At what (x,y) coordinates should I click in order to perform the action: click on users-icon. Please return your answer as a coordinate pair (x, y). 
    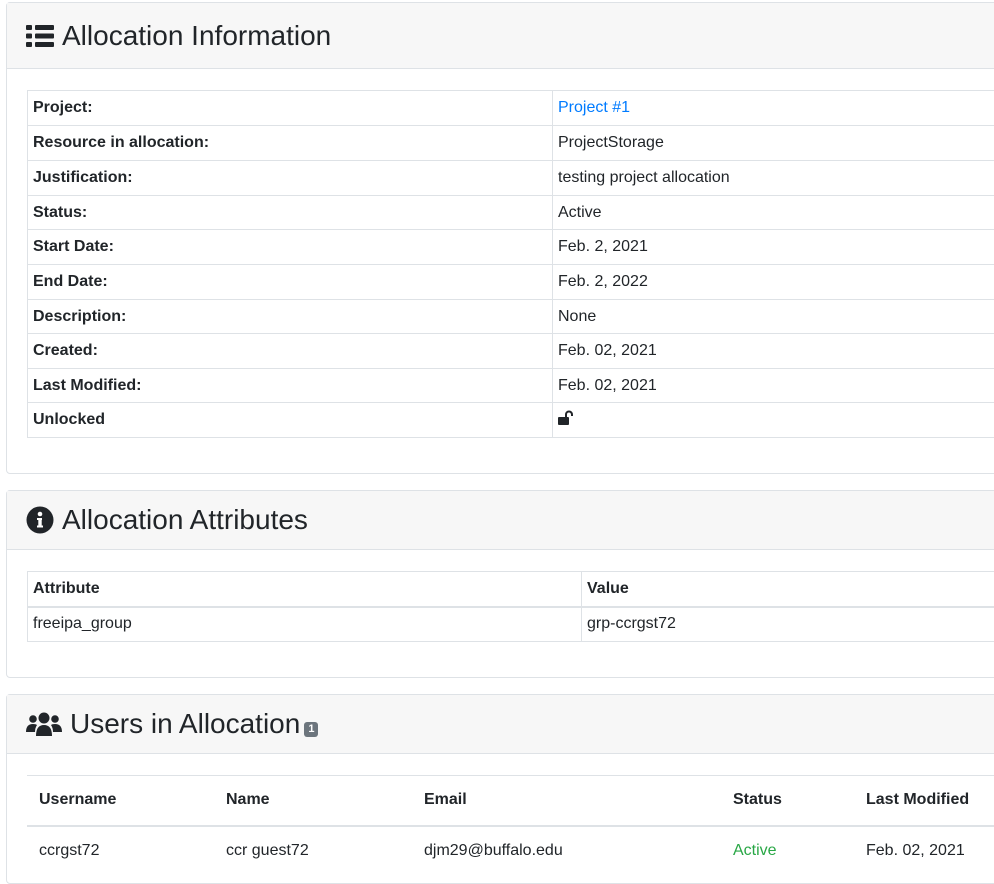
    Looking at the image, I should click on (44, 724).